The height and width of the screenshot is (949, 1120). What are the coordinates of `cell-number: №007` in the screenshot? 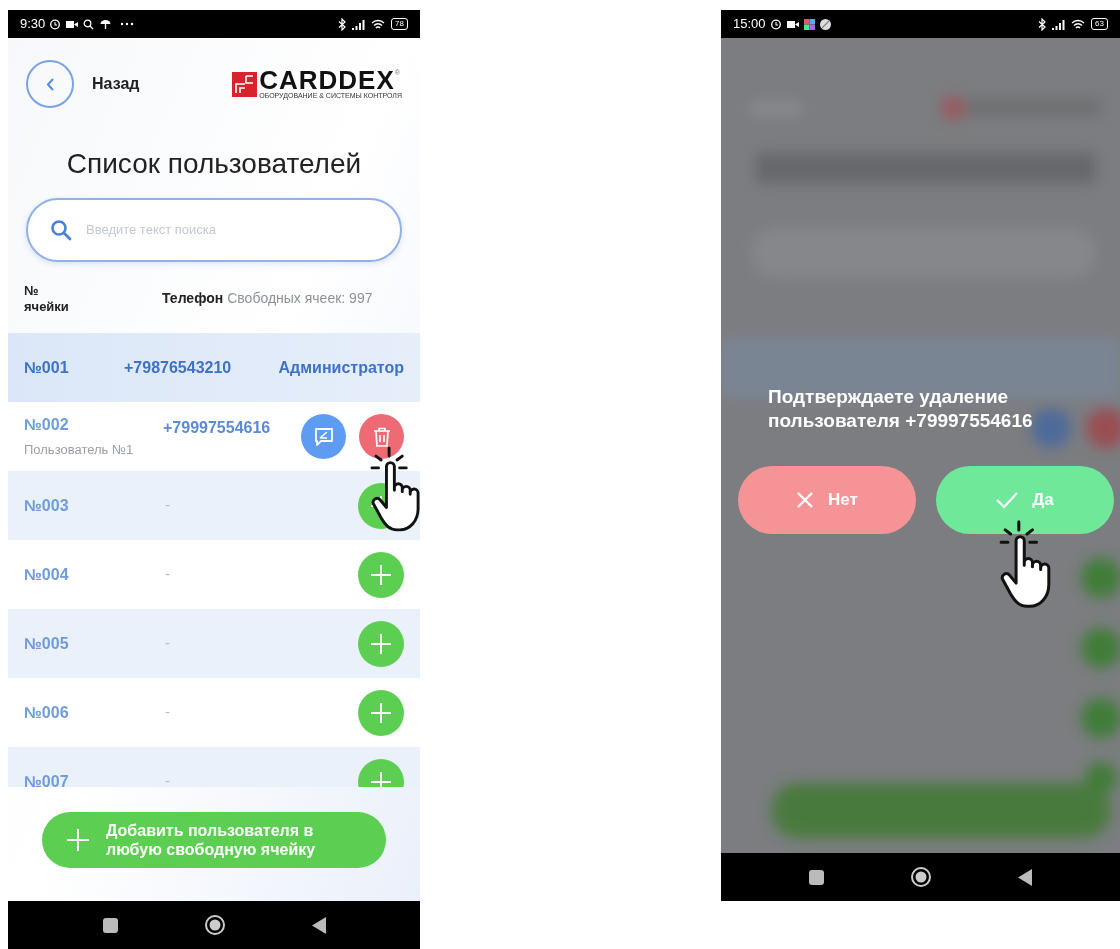 It's located at (47, 779).